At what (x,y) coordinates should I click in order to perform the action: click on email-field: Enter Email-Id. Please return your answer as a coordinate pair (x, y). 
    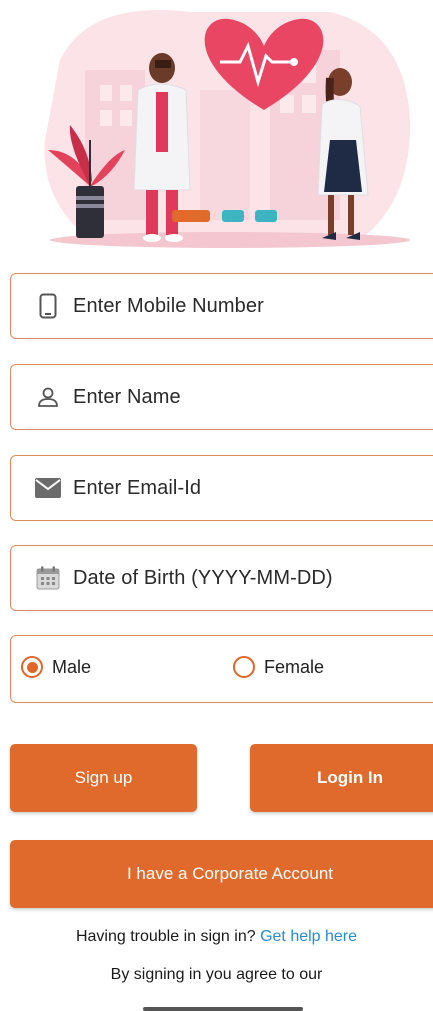
    Looking at the image, I should click on (221, 488).